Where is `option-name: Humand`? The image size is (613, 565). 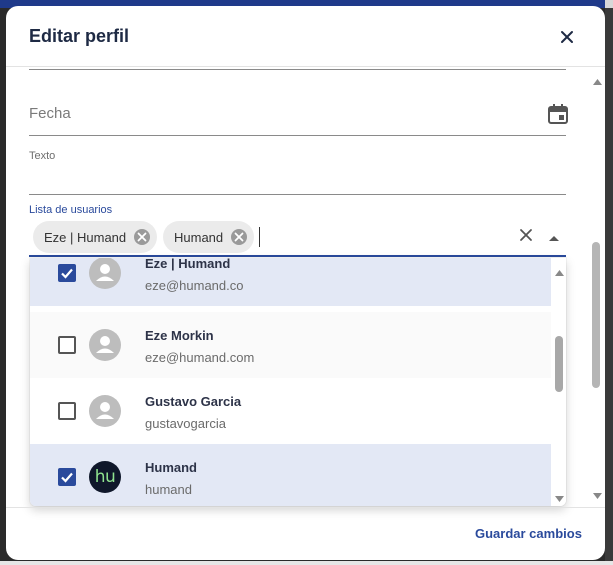
option-name: Humand is located at coordinates (171, 467).